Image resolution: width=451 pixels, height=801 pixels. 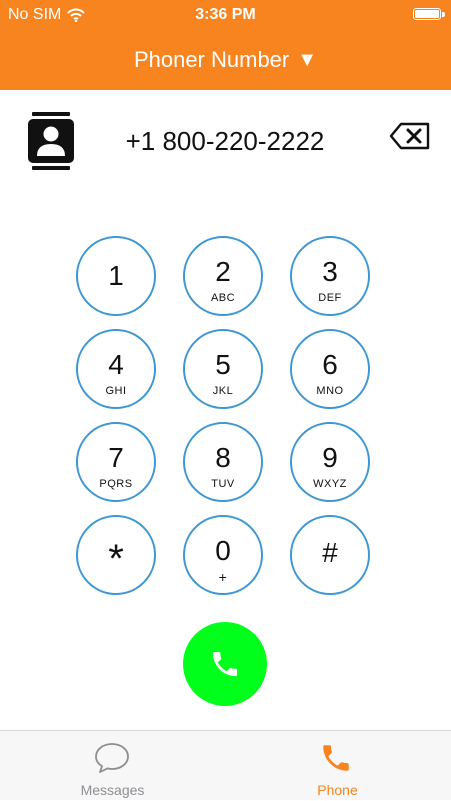 What do you see at coordinates (116, 559) in the screenshot?
I see `key-digit: *` at bounding box center [116, 559].